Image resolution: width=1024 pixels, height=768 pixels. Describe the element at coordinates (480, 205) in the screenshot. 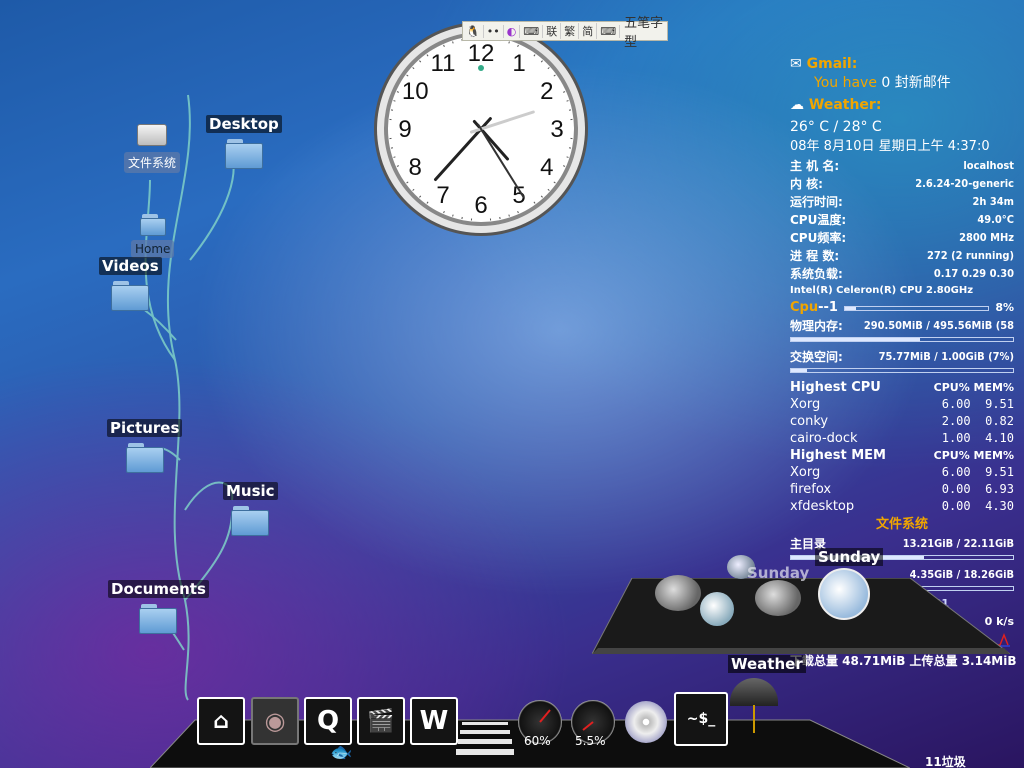

I see `clock-numeral: 6` at that location.